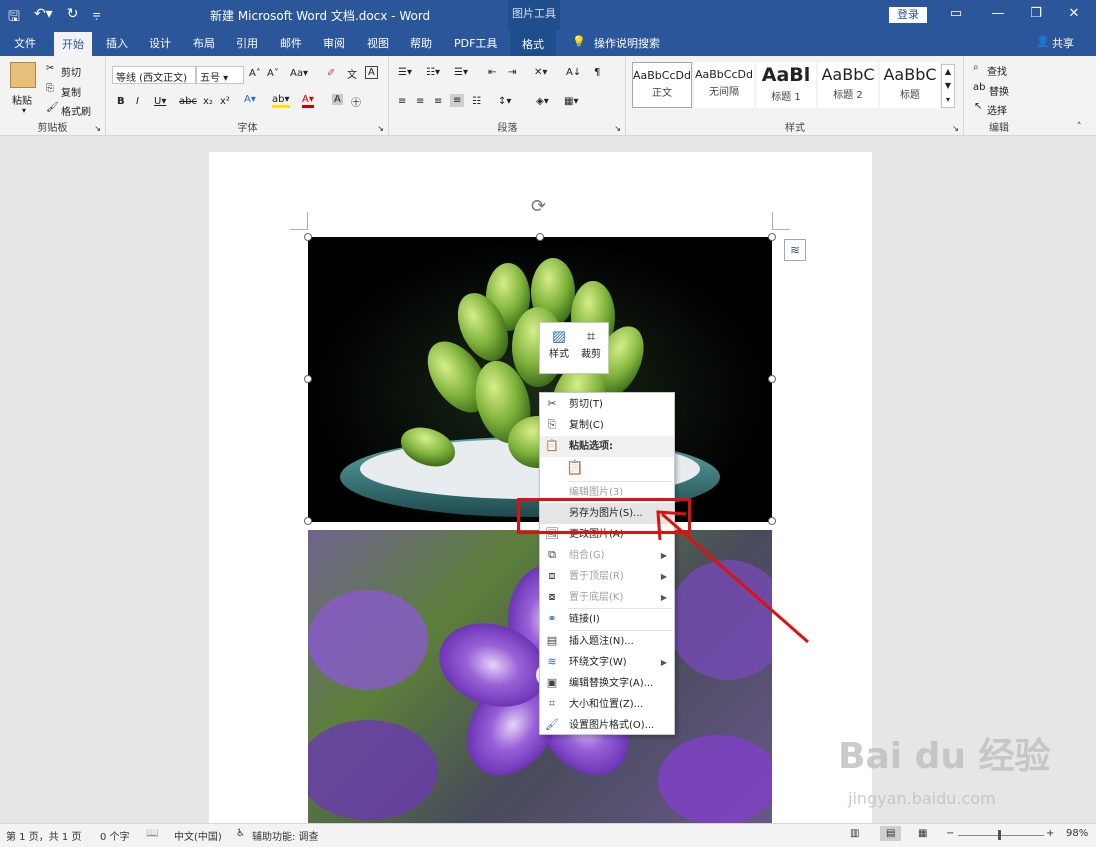 The height and width of the screenshot is (847, 1096). Describe the element at coordinates (405, 72) in the screenshot. I see `bullets-icon: ☰▾` at that location.